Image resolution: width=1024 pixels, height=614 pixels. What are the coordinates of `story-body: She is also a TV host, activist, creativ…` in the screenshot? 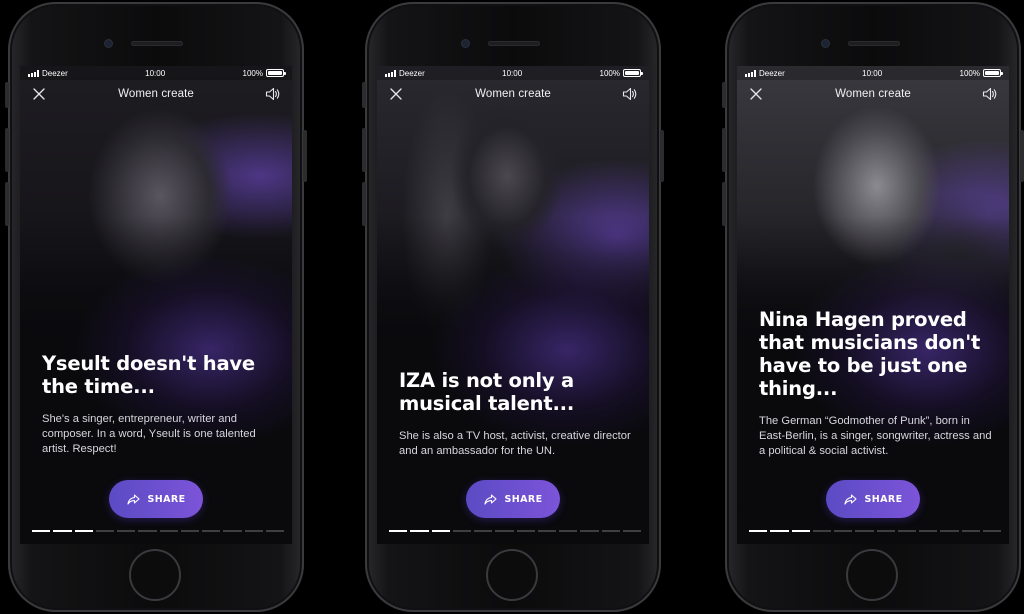 It's located at (515, 443).